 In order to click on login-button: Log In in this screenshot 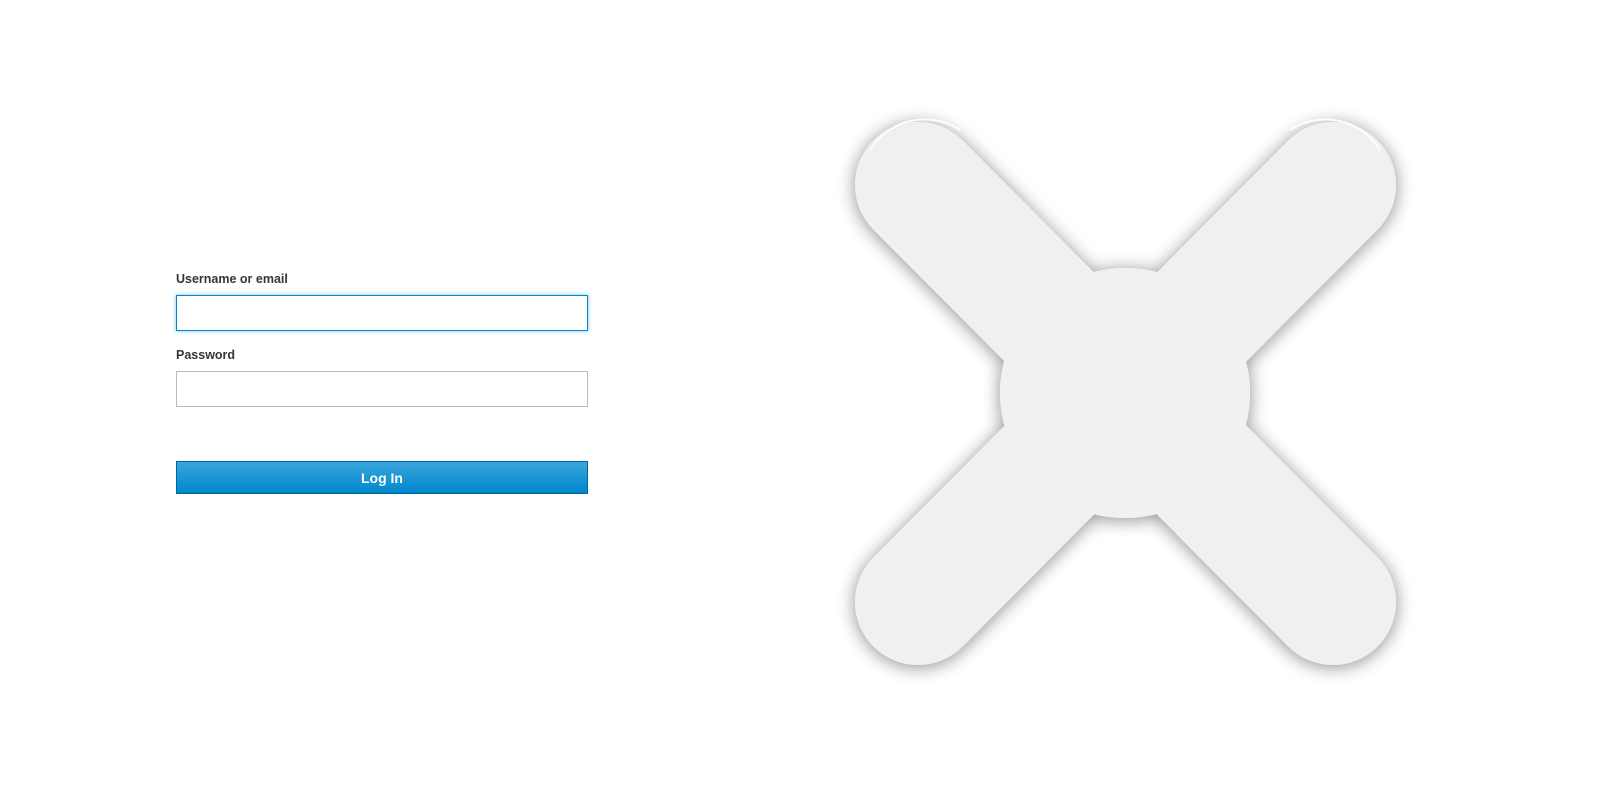, I will do `click(382, 477)`.